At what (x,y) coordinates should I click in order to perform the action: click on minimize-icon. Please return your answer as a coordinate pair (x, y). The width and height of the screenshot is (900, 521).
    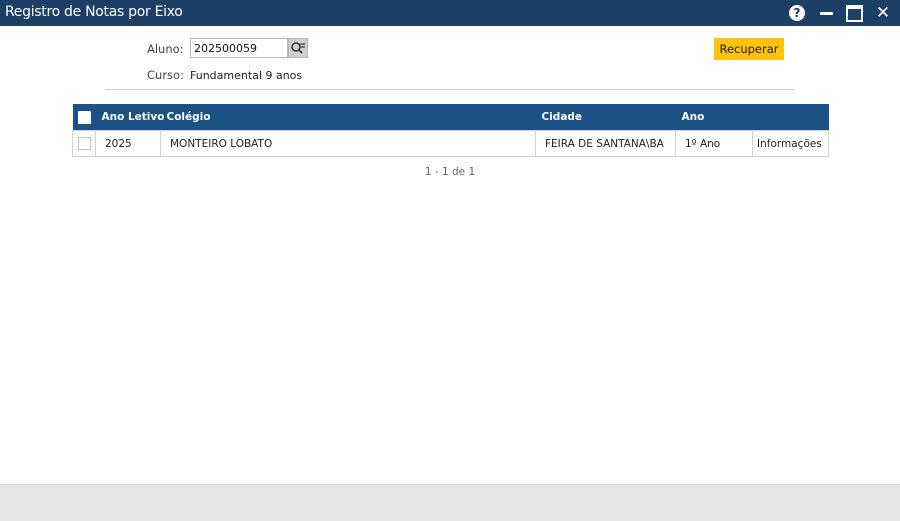
    Looking at the image, I should click on (826, 13).